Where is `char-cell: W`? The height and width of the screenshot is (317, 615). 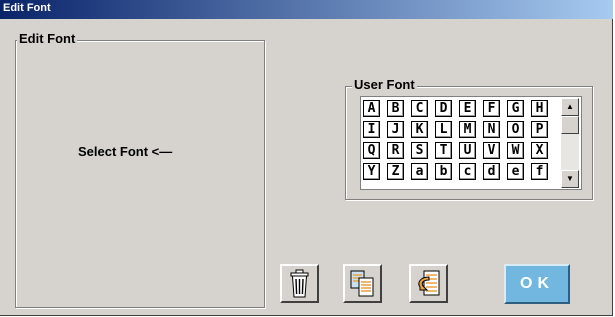 char-cell: W is located at coordinates (515, 150).